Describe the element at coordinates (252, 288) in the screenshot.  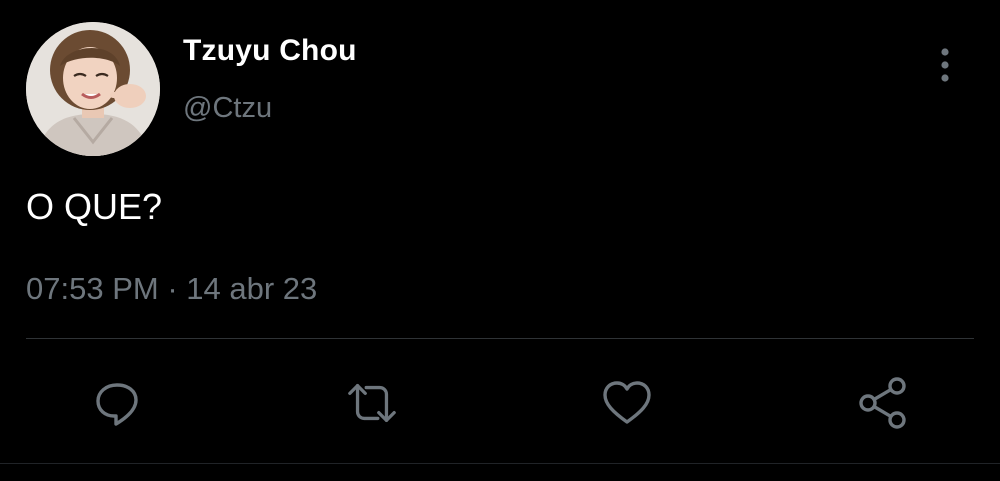
I see `tweet-date: 14 abr 23` at that location.